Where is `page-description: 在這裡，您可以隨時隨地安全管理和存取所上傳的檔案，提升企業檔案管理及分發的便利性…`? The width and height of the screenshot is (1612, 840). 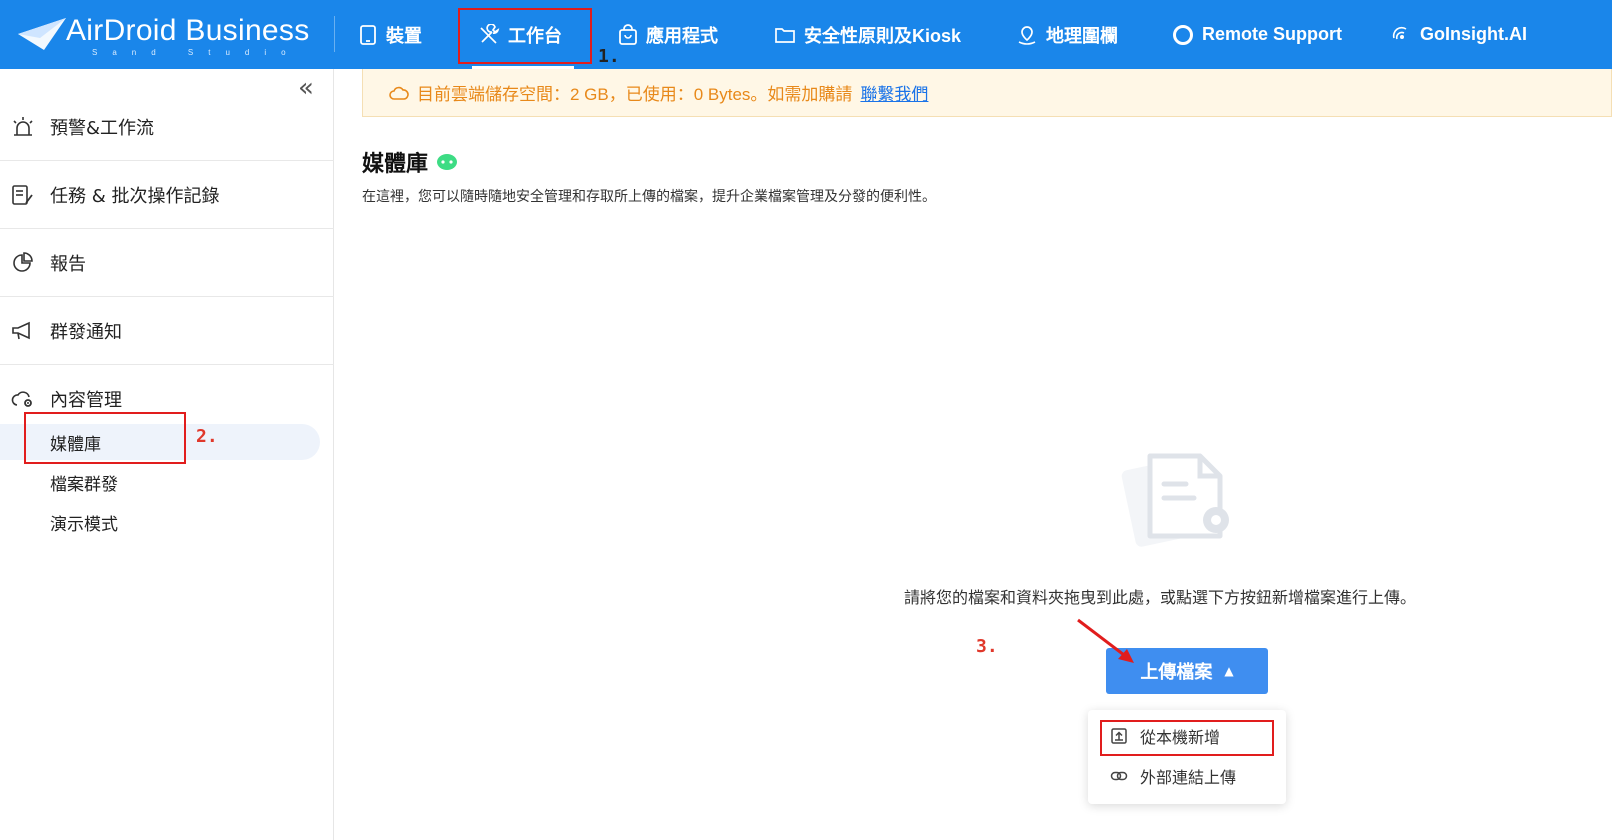 page-description: 在這裡，您可以隨時隨地安全管理和存取所上傳的檔案，提升企業檔案管理及分發的便利性… is located at coordinates (649, 197).